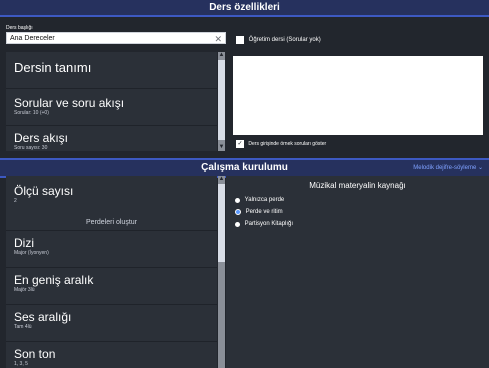 Image resolution: width=489 pixels, height=368 pixels. Describe the element at coordinates (238, 212) in the screenshot. I see `radio-button-selected` at that location.